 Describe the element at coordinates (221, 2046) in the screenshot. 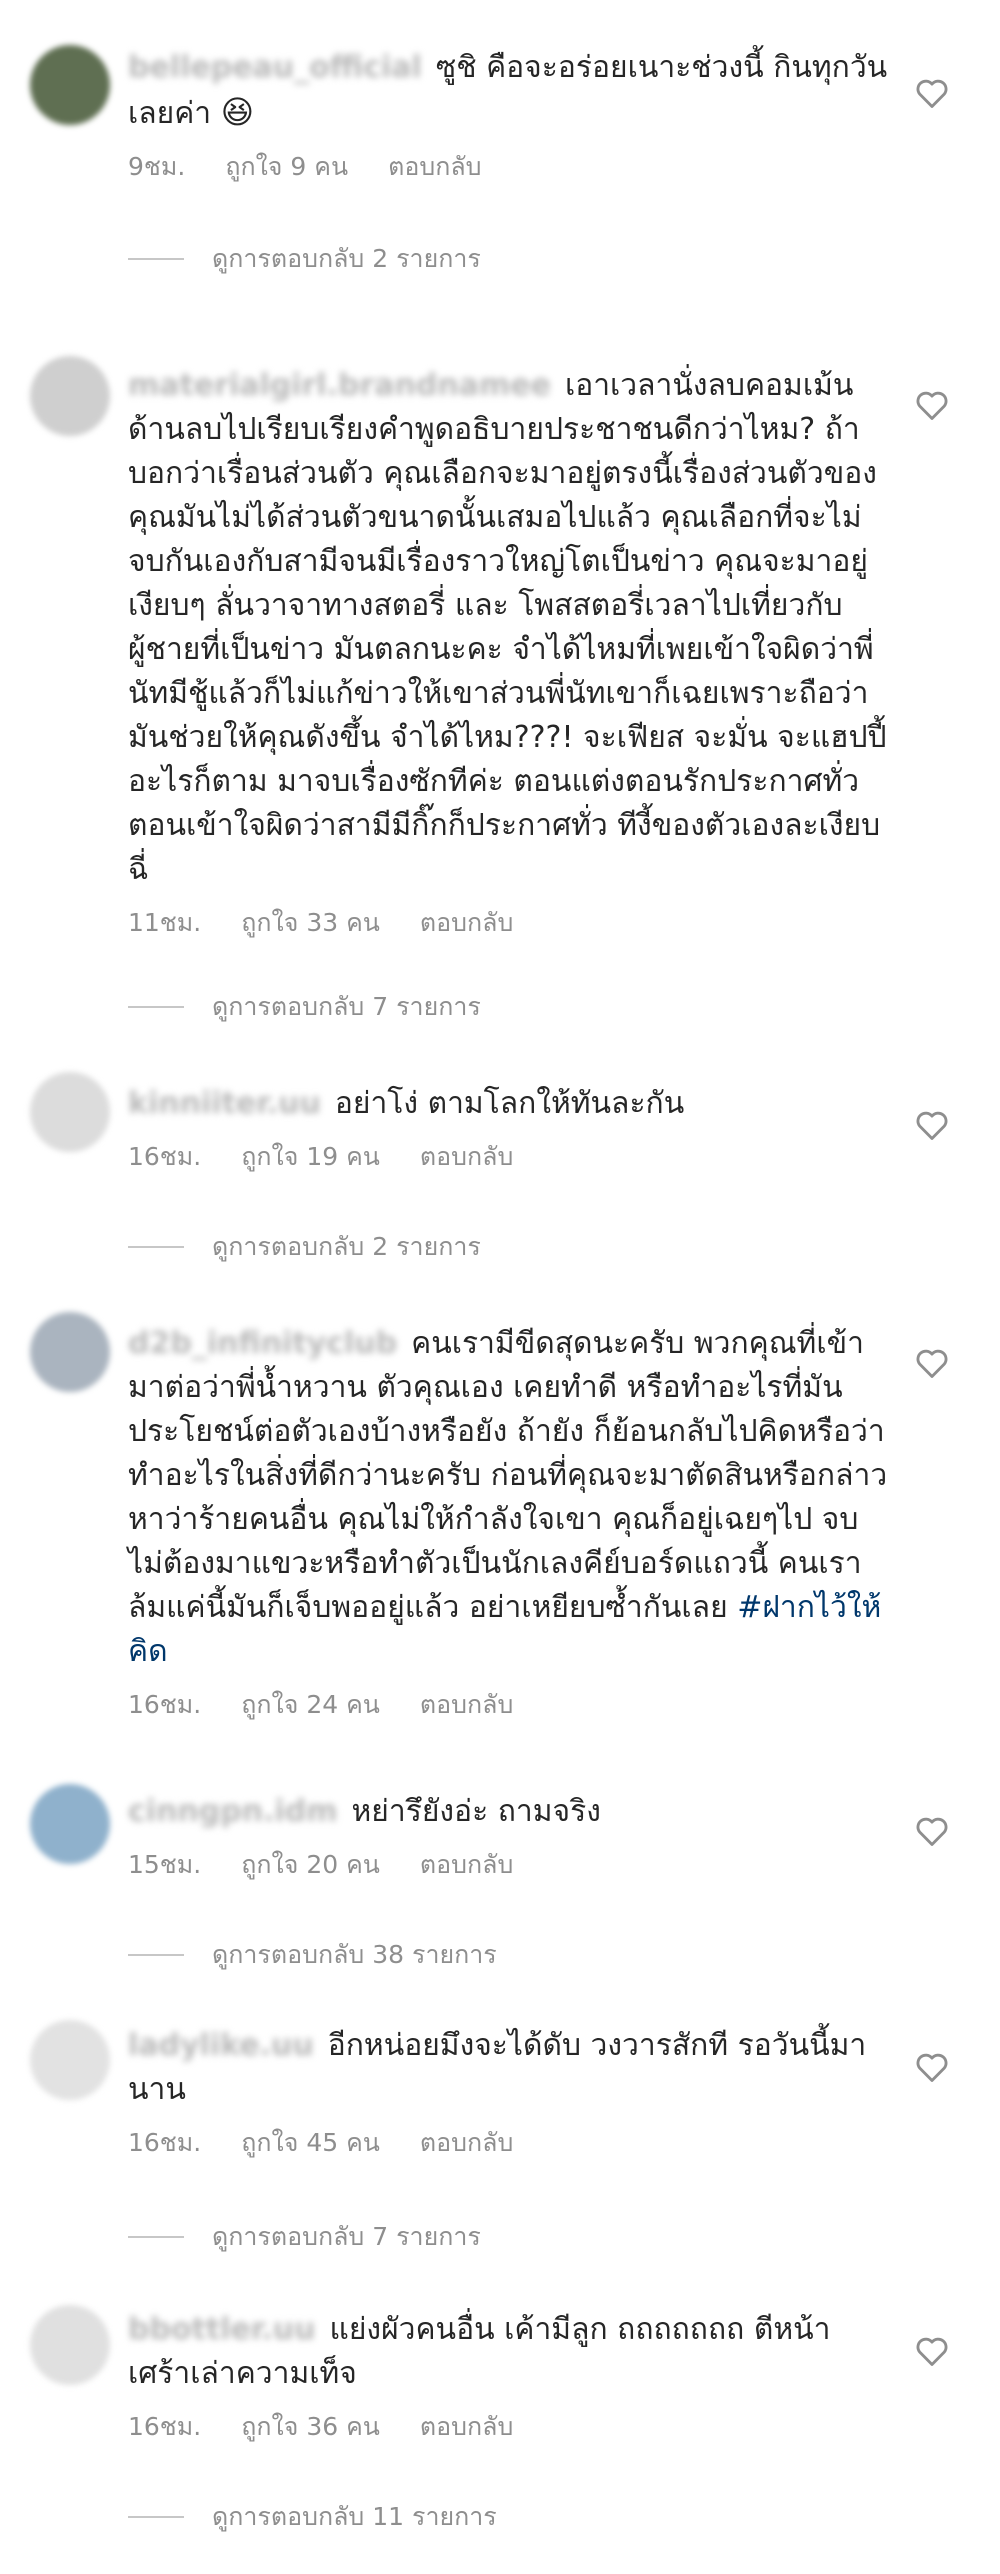

I see `comment-username: ladylike.uu` at that location.